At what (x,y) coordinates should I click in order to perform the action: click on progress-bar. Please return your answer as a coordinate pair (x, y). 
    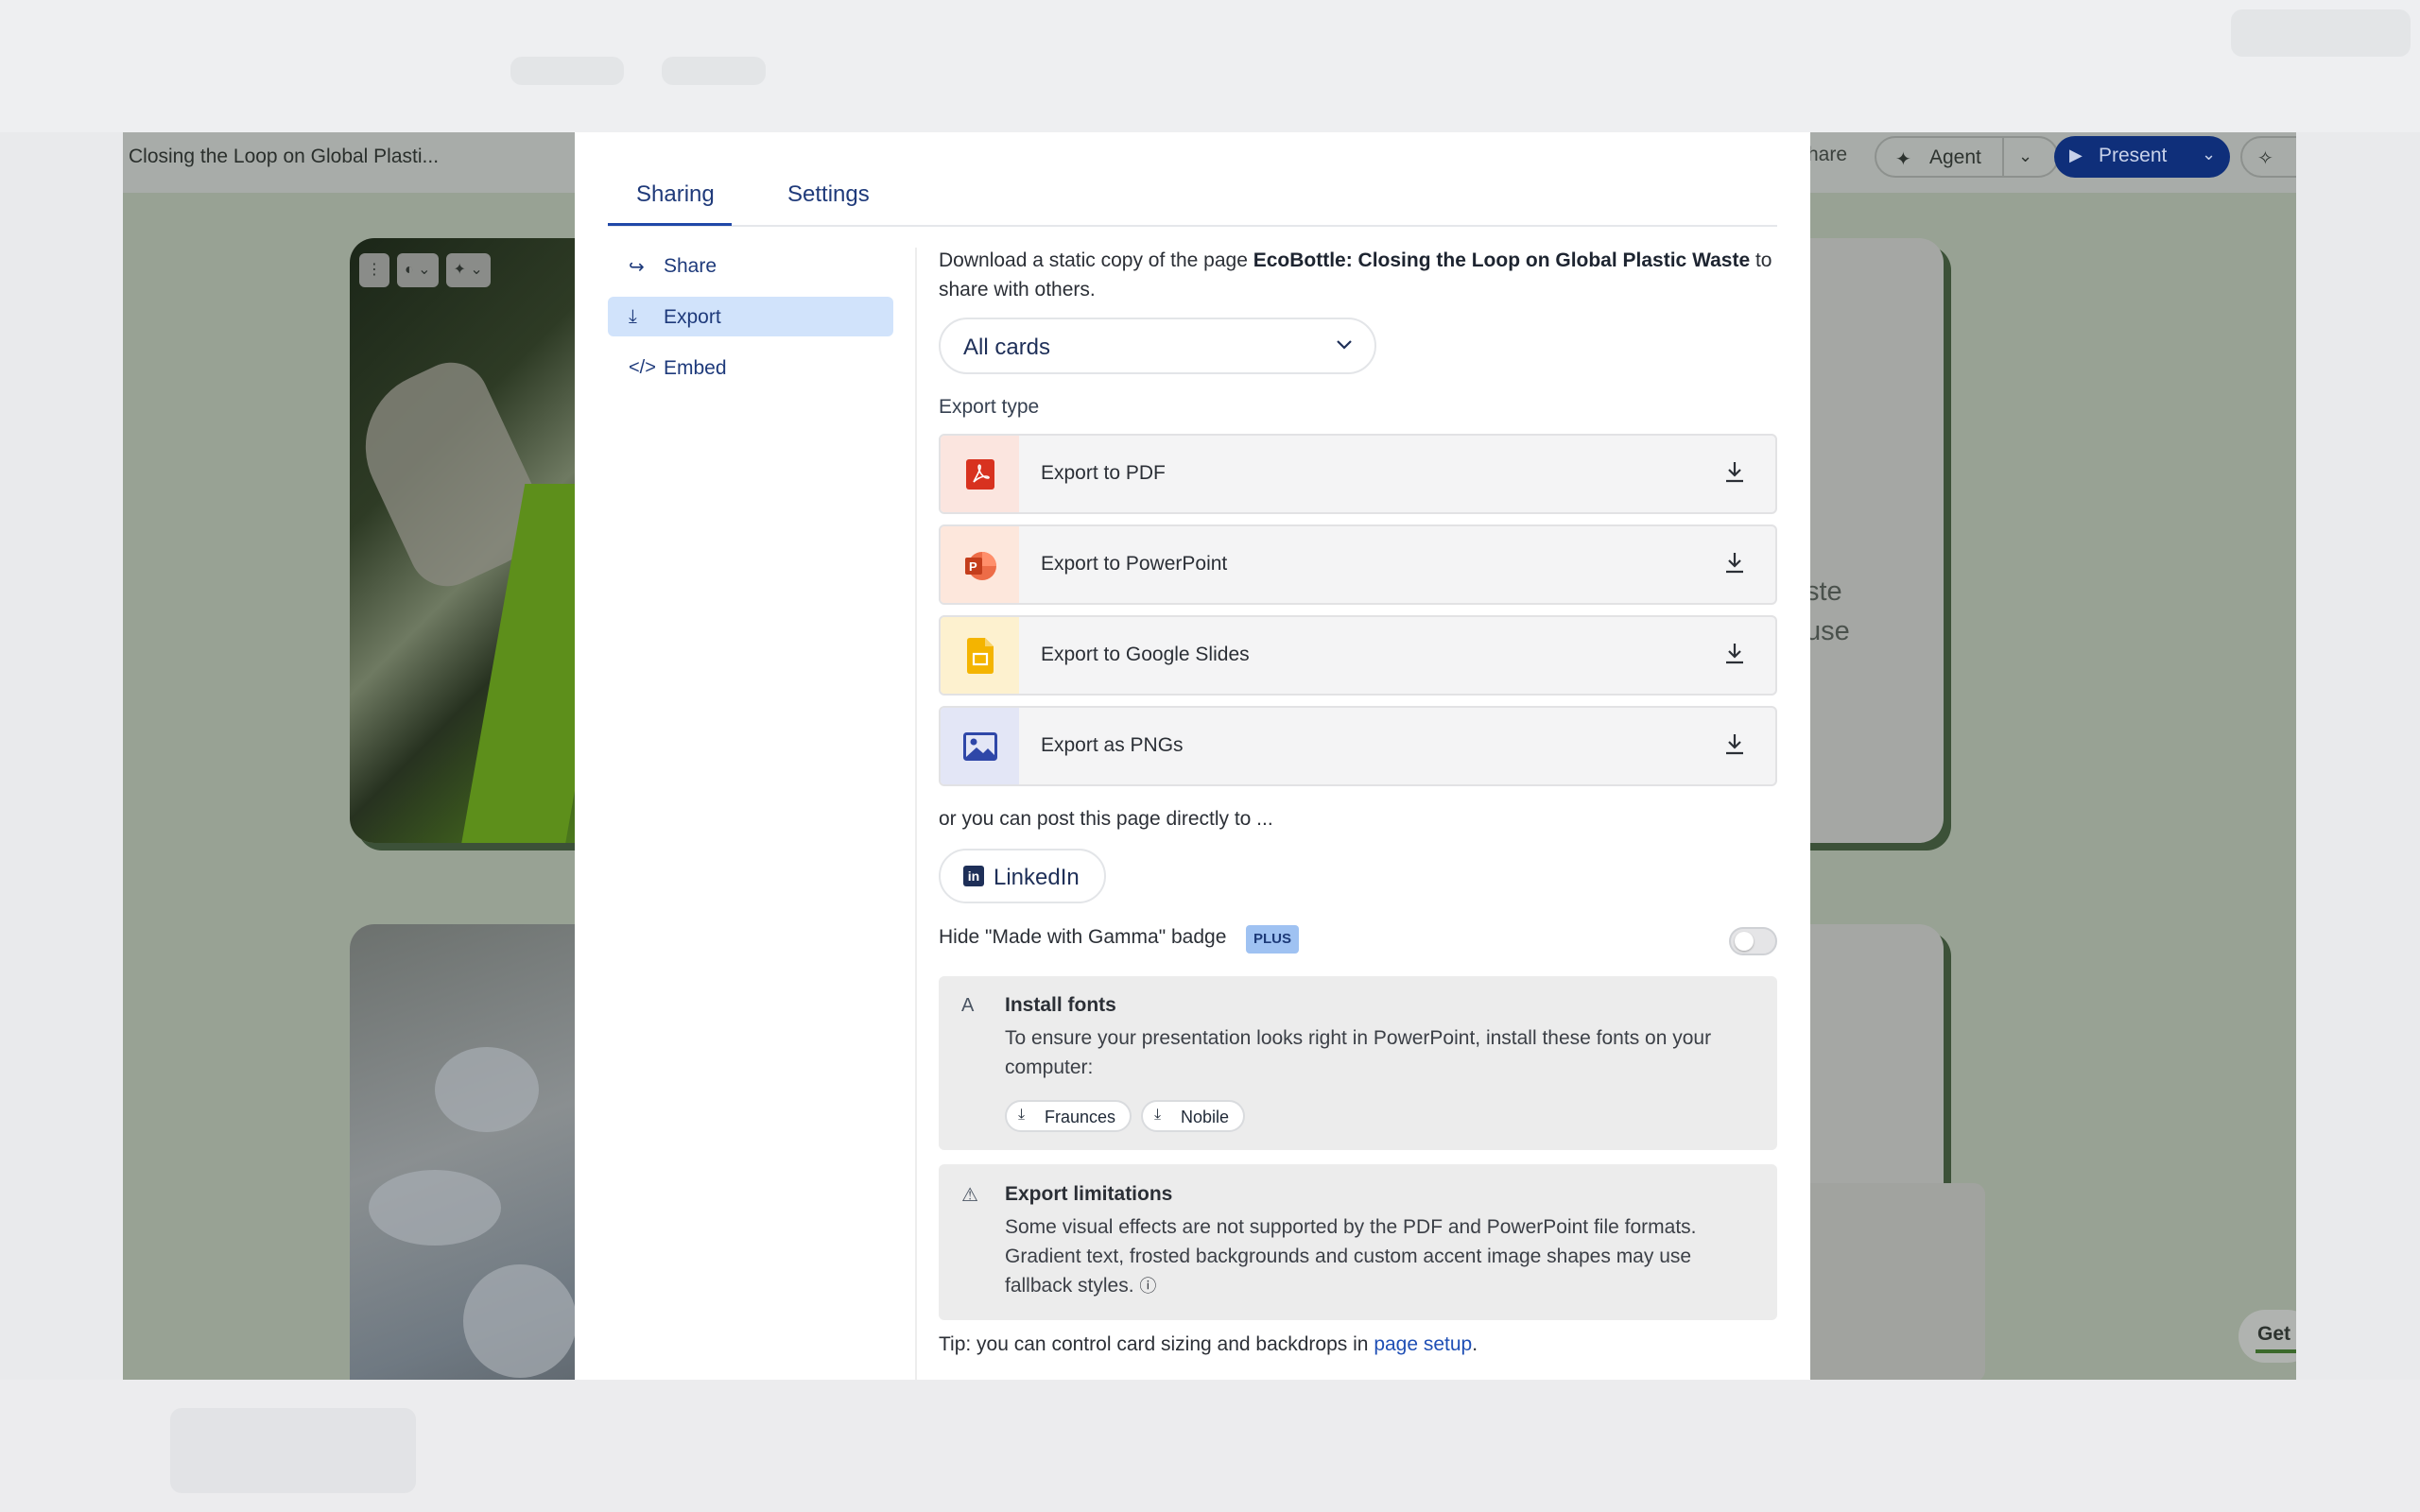
    Looking at the image, I should click on (2276, 1351).